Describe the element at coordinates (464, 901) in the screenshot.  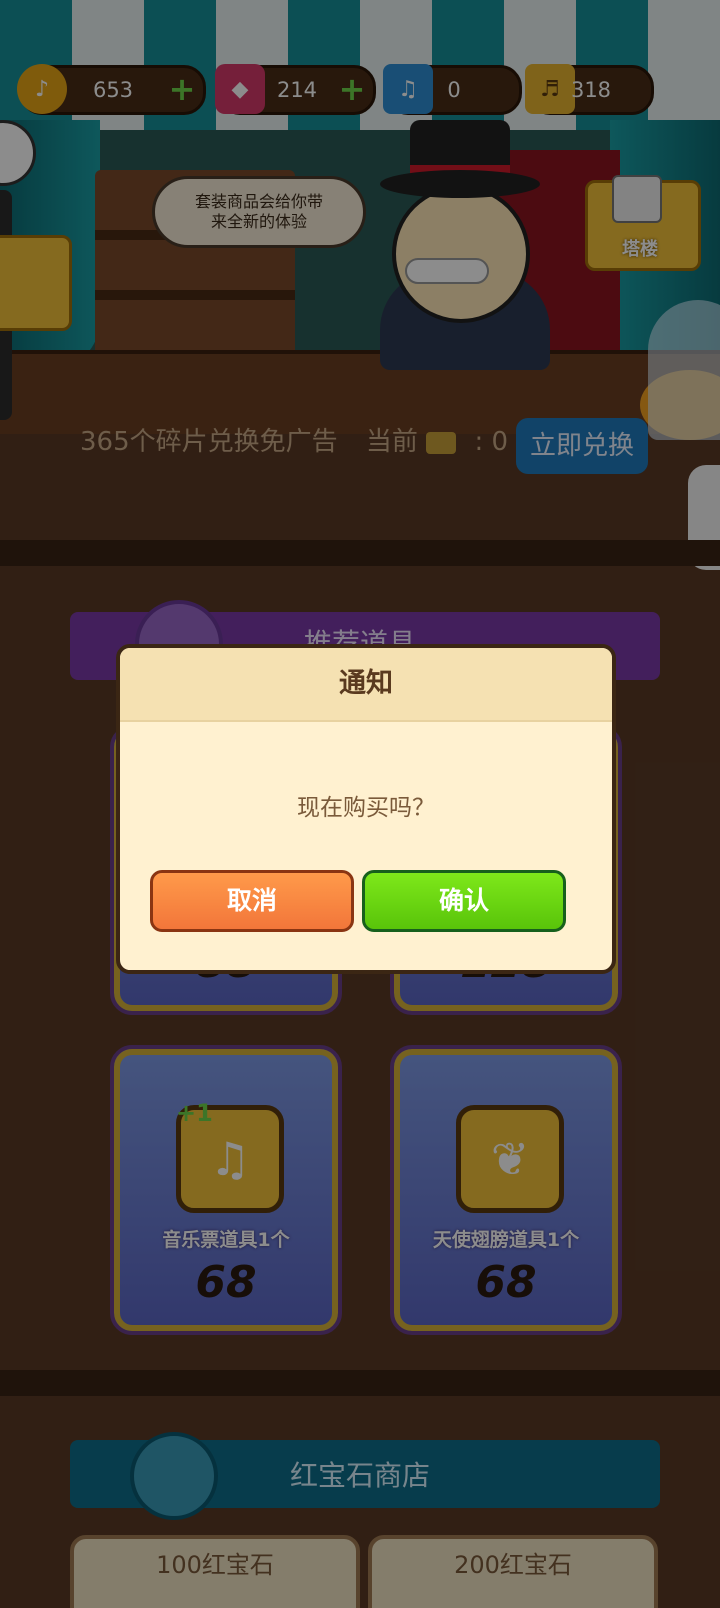
I see `confirm-button: 确认` at that location.